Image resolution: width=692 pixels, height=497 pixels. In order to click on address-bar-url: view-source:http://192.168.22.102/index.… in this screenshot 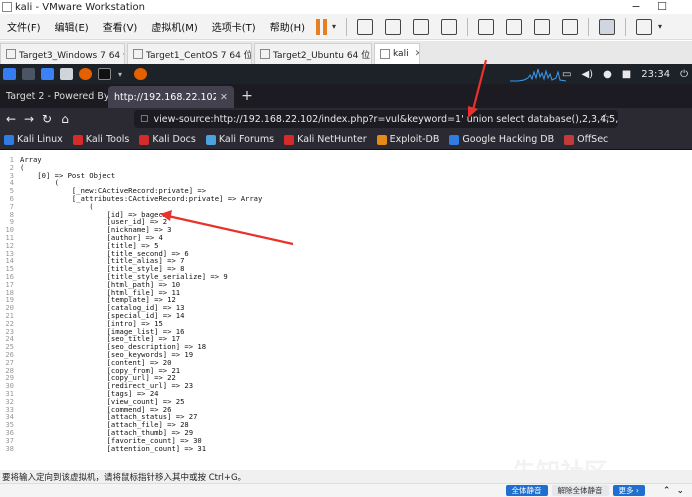, I will do `click(386, 119)`.